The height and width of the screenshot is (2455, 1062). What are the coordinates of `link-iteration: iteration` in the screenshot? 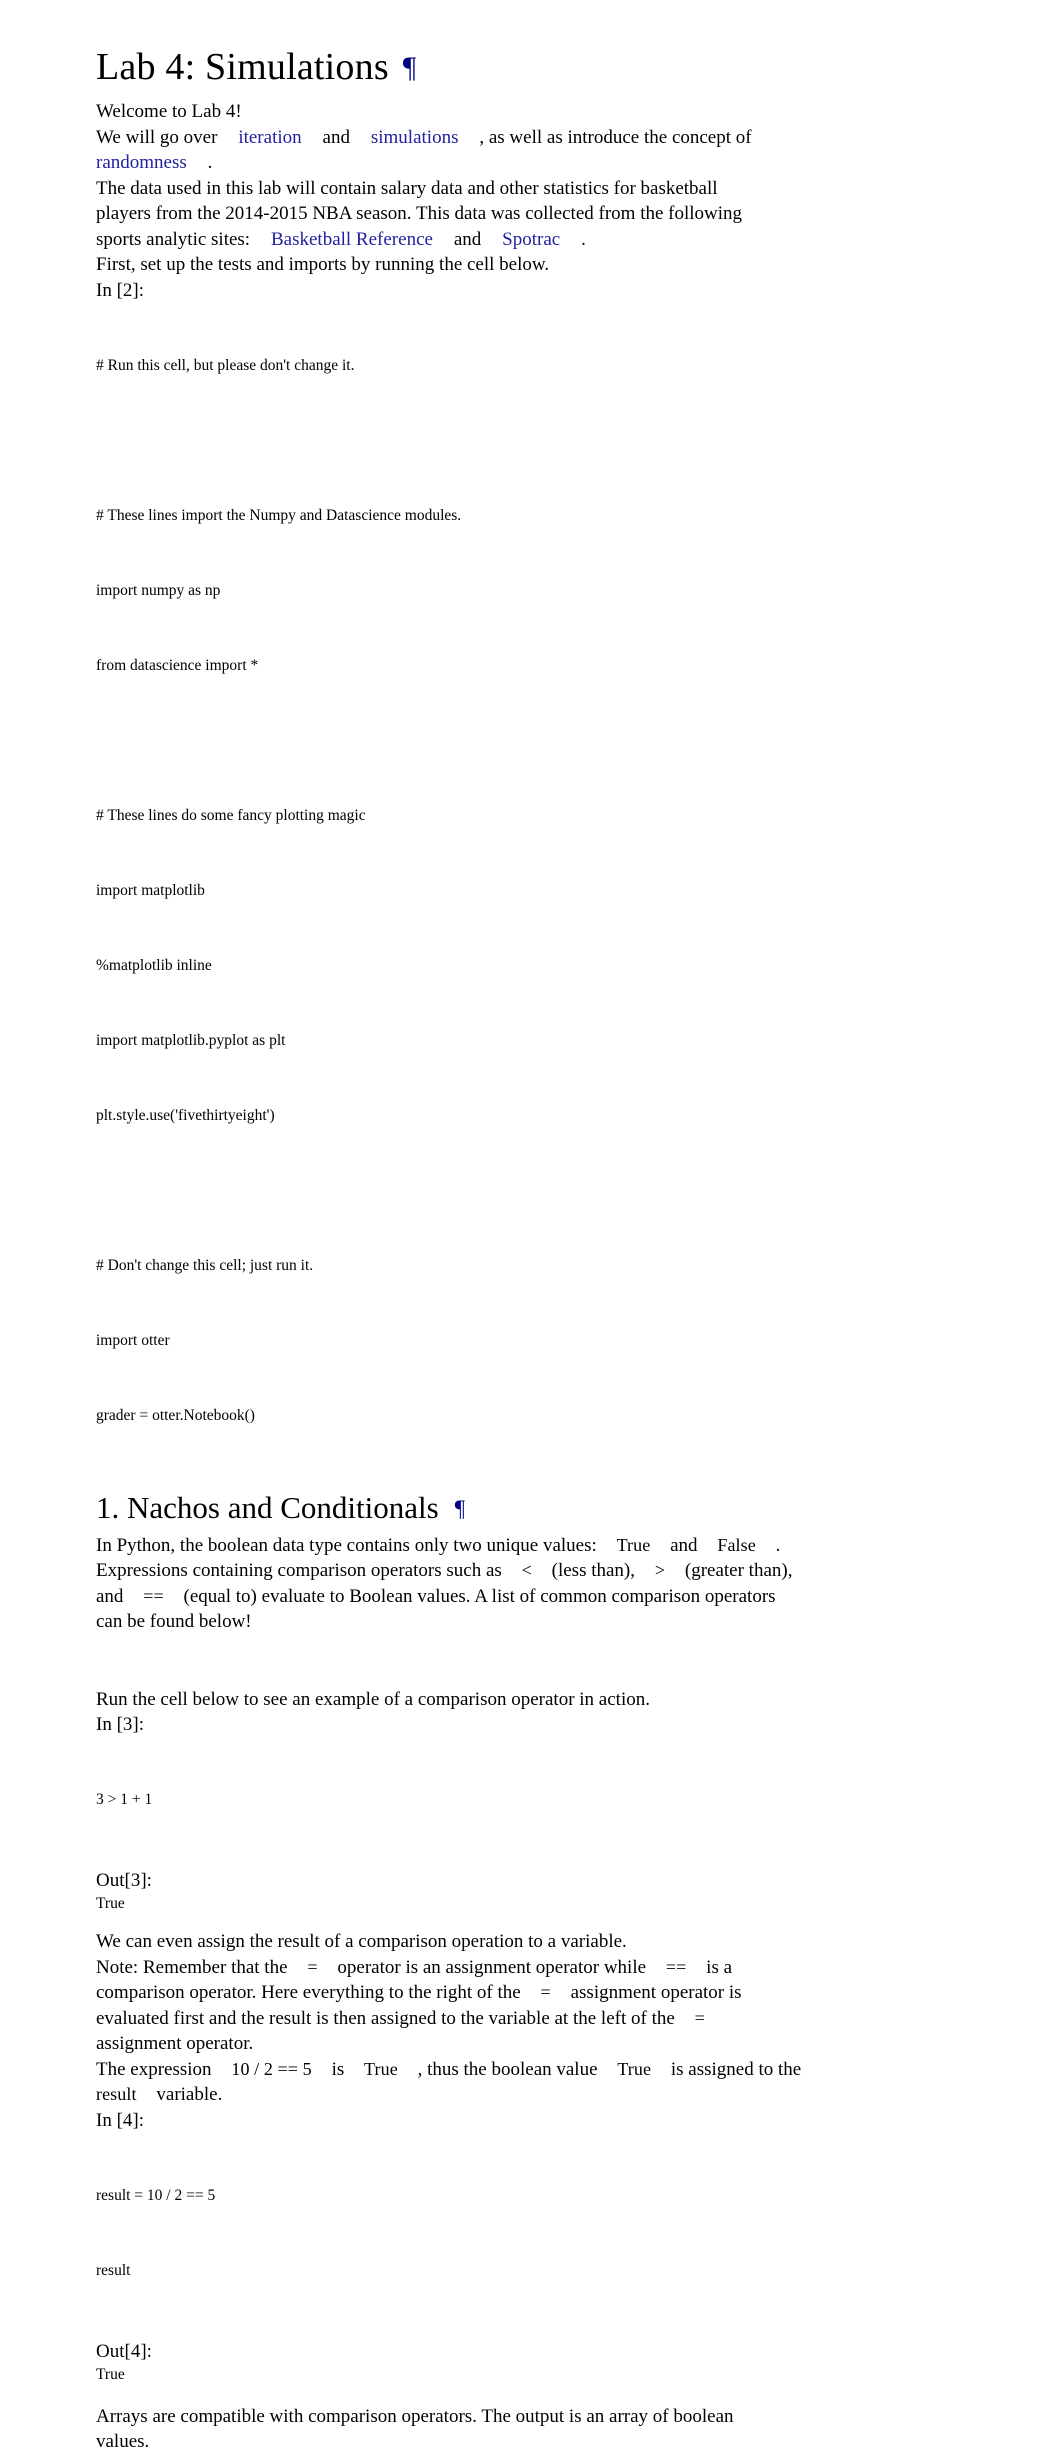 It's located at (269, 137).